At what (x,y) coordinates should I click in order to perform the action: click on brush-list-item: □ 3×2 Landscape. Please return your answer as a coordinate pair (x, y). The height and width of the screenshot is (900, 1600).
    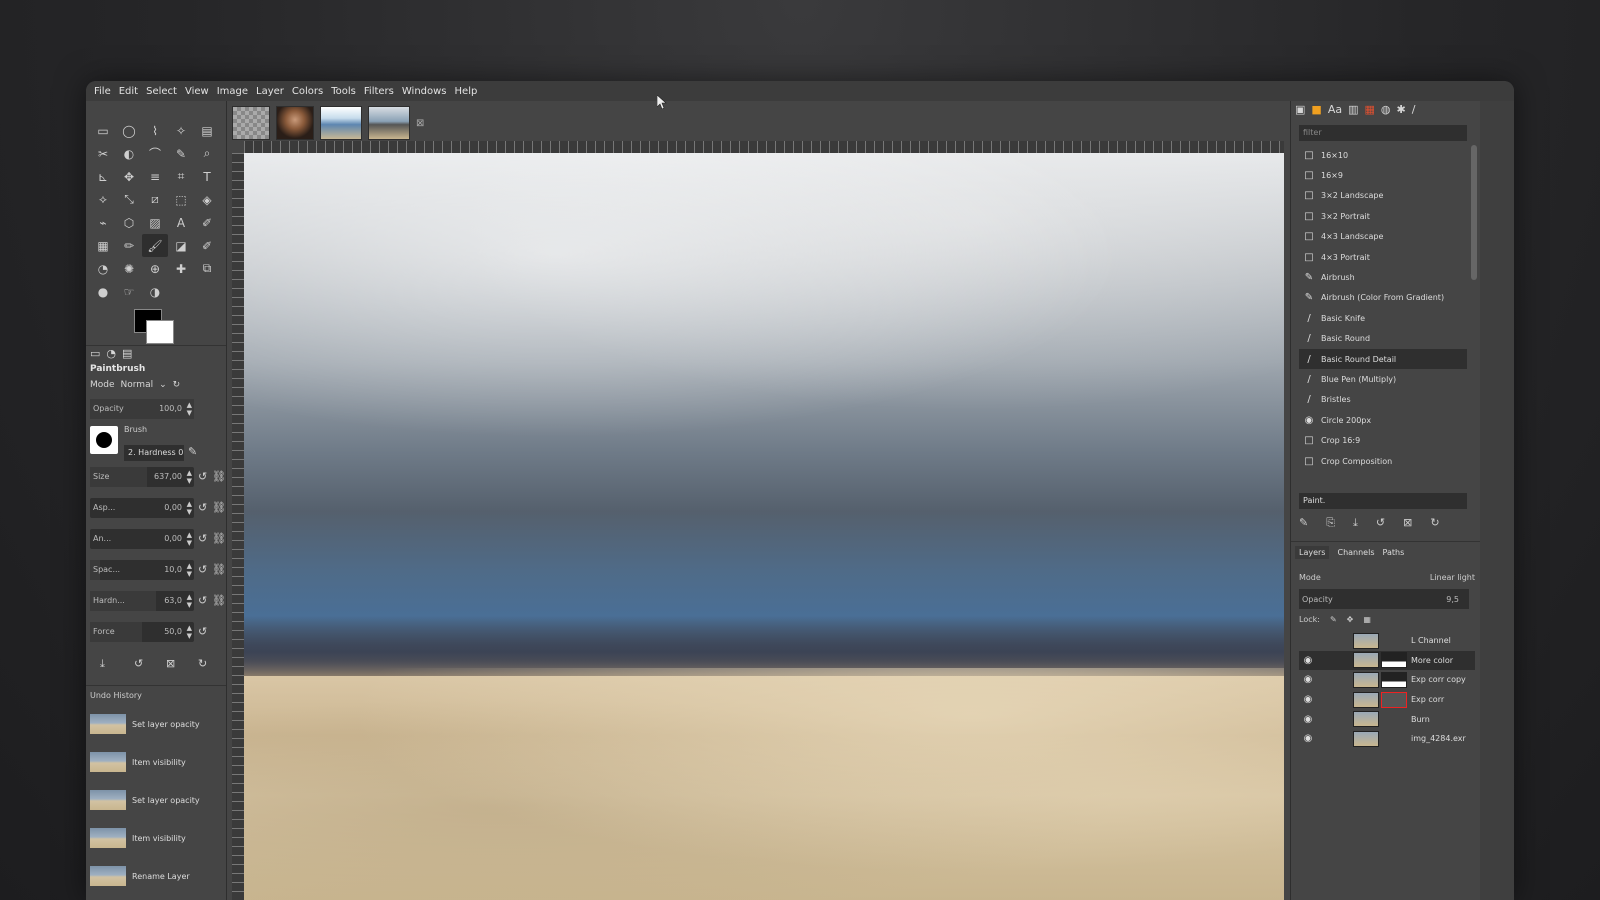
    Looking at the image, I should click on (1383, 196).